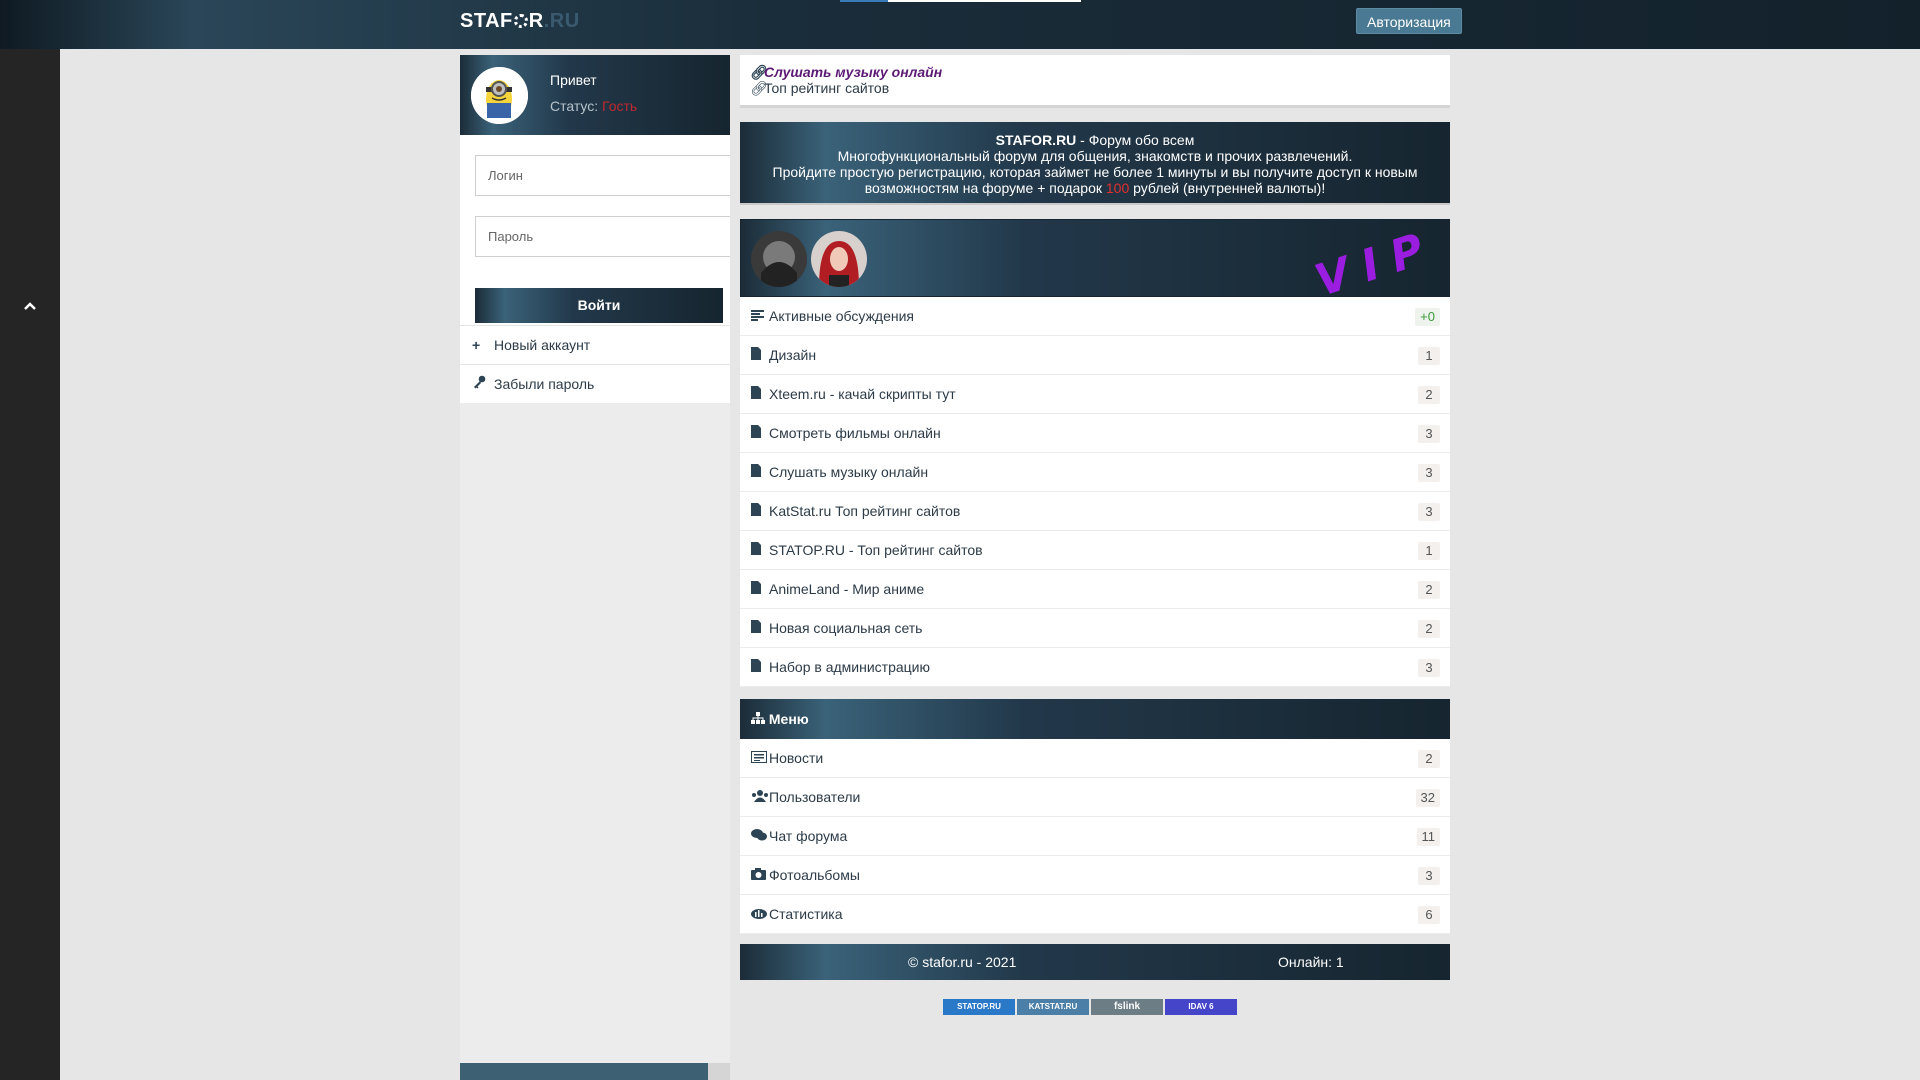  Describe the element at coordinates (814, 875) in the screenshot. I see `menu-item-label: Фотоальбомы` at that location.